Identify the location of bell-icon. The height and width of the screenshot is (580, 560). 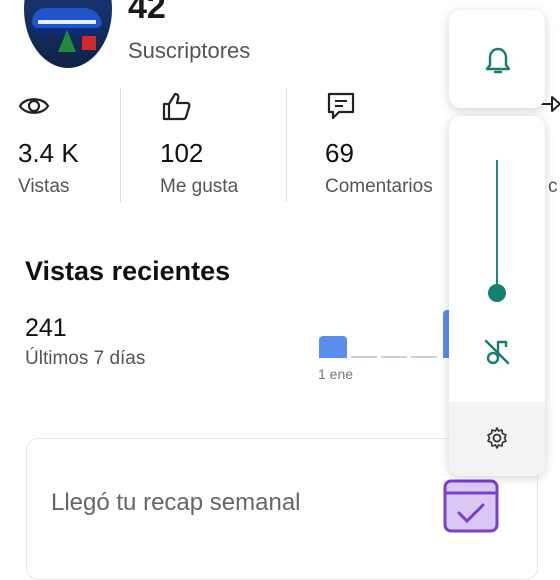
(498, 60).